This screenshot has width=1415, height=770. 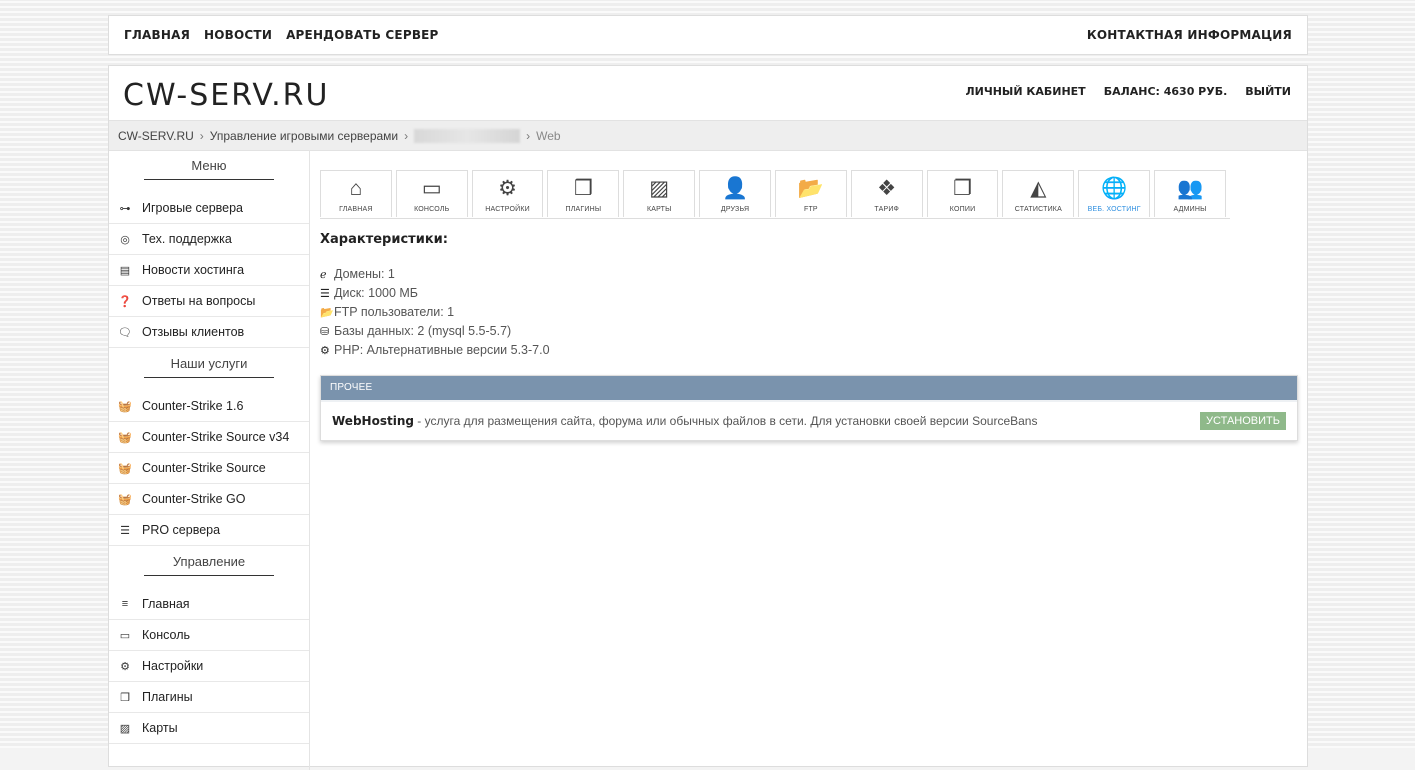 I want to click on panel-header: ПРОЧЕЕ, so click(x=809, y=388).